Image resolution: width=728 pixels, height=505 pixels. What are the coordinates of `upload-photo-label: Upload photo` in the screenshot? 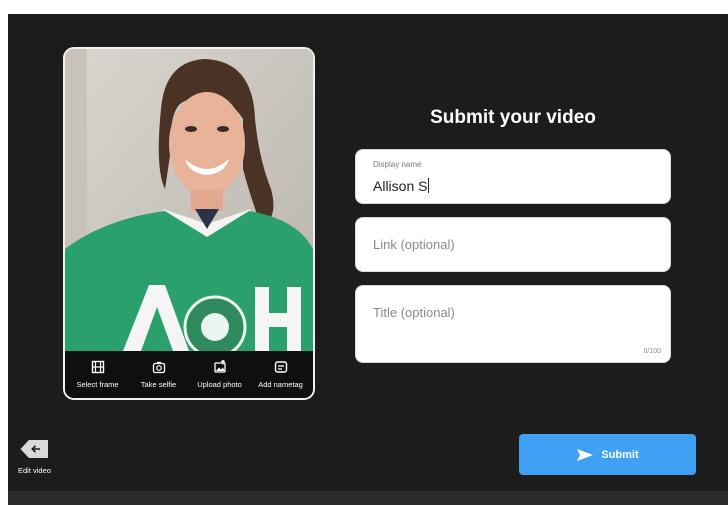 It's located at (219, 384).